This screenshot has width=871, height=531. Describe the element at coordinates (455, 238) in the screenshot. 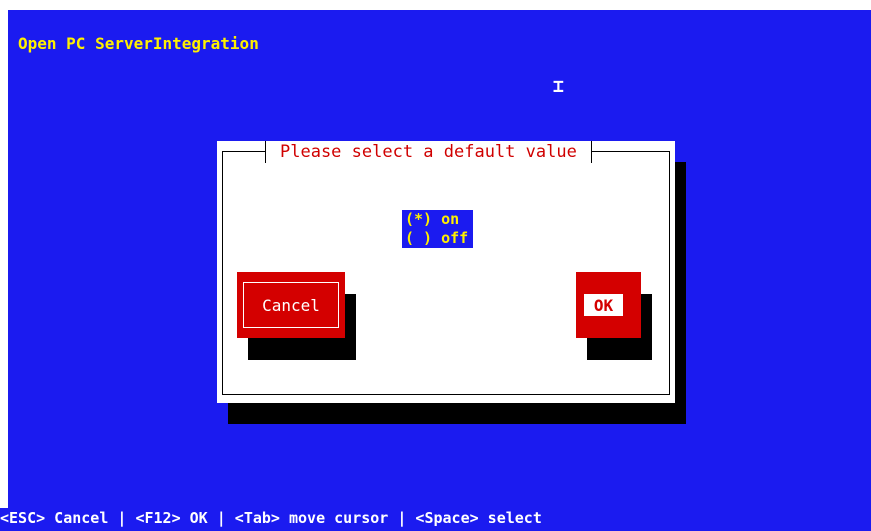

I see `radio-label-off: off` at that location.